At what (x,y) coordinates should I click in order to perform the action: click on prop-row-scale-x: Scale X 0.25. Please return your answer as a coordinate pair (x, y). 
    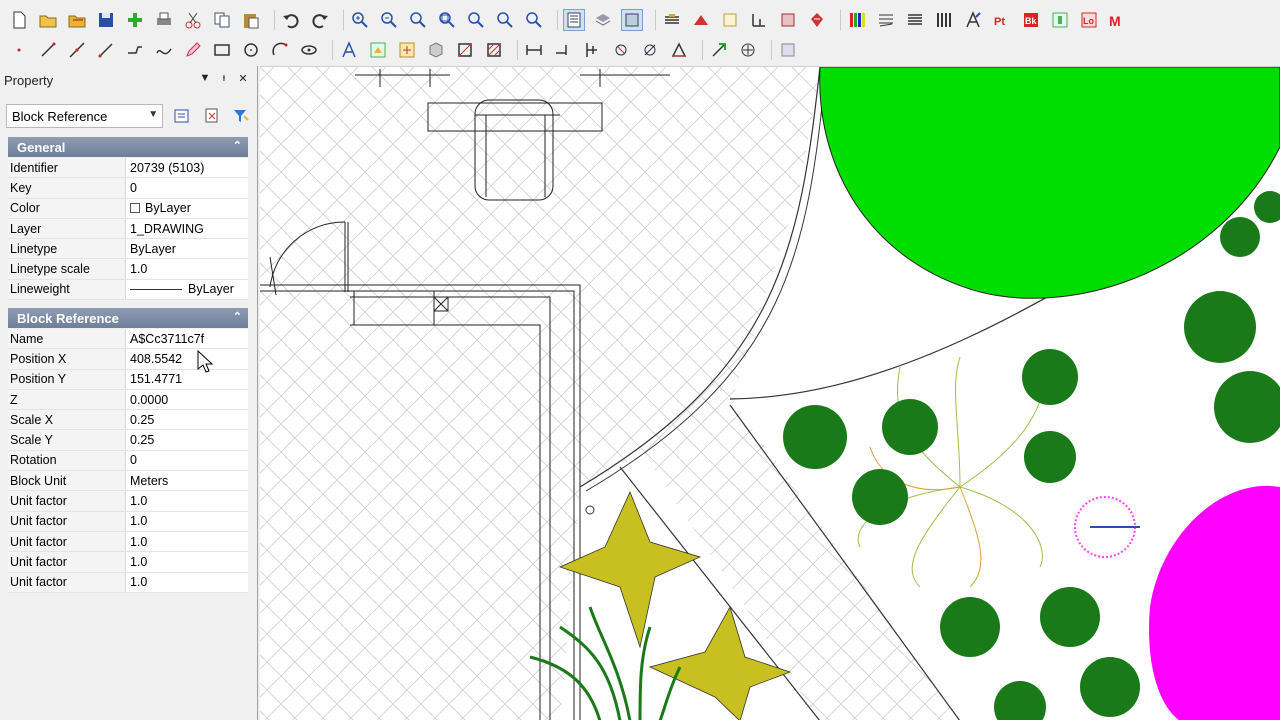
    Looking at the image, I should click on (128, 420).